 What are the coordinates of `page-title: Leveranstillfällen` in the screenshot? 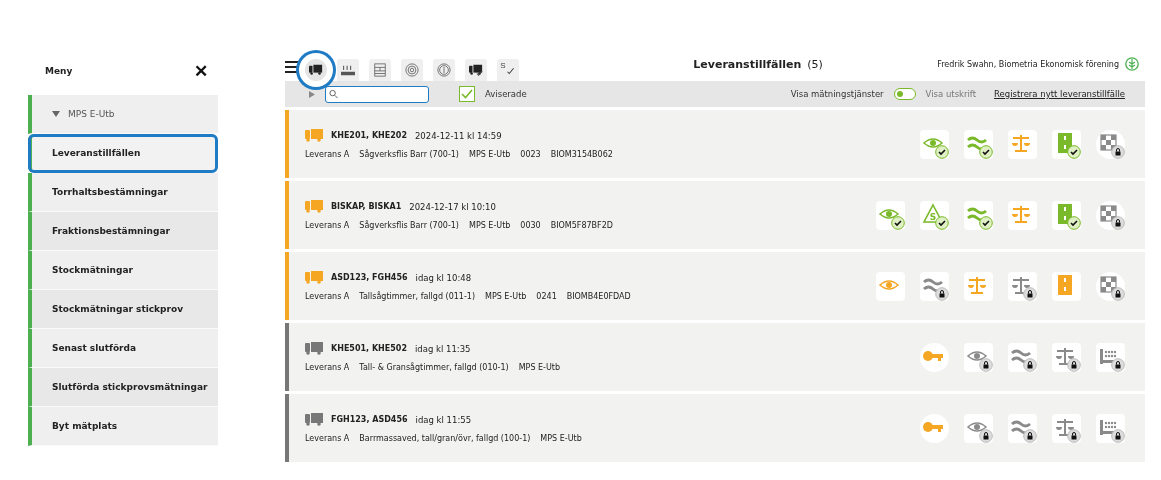 It's located at (747, 64).